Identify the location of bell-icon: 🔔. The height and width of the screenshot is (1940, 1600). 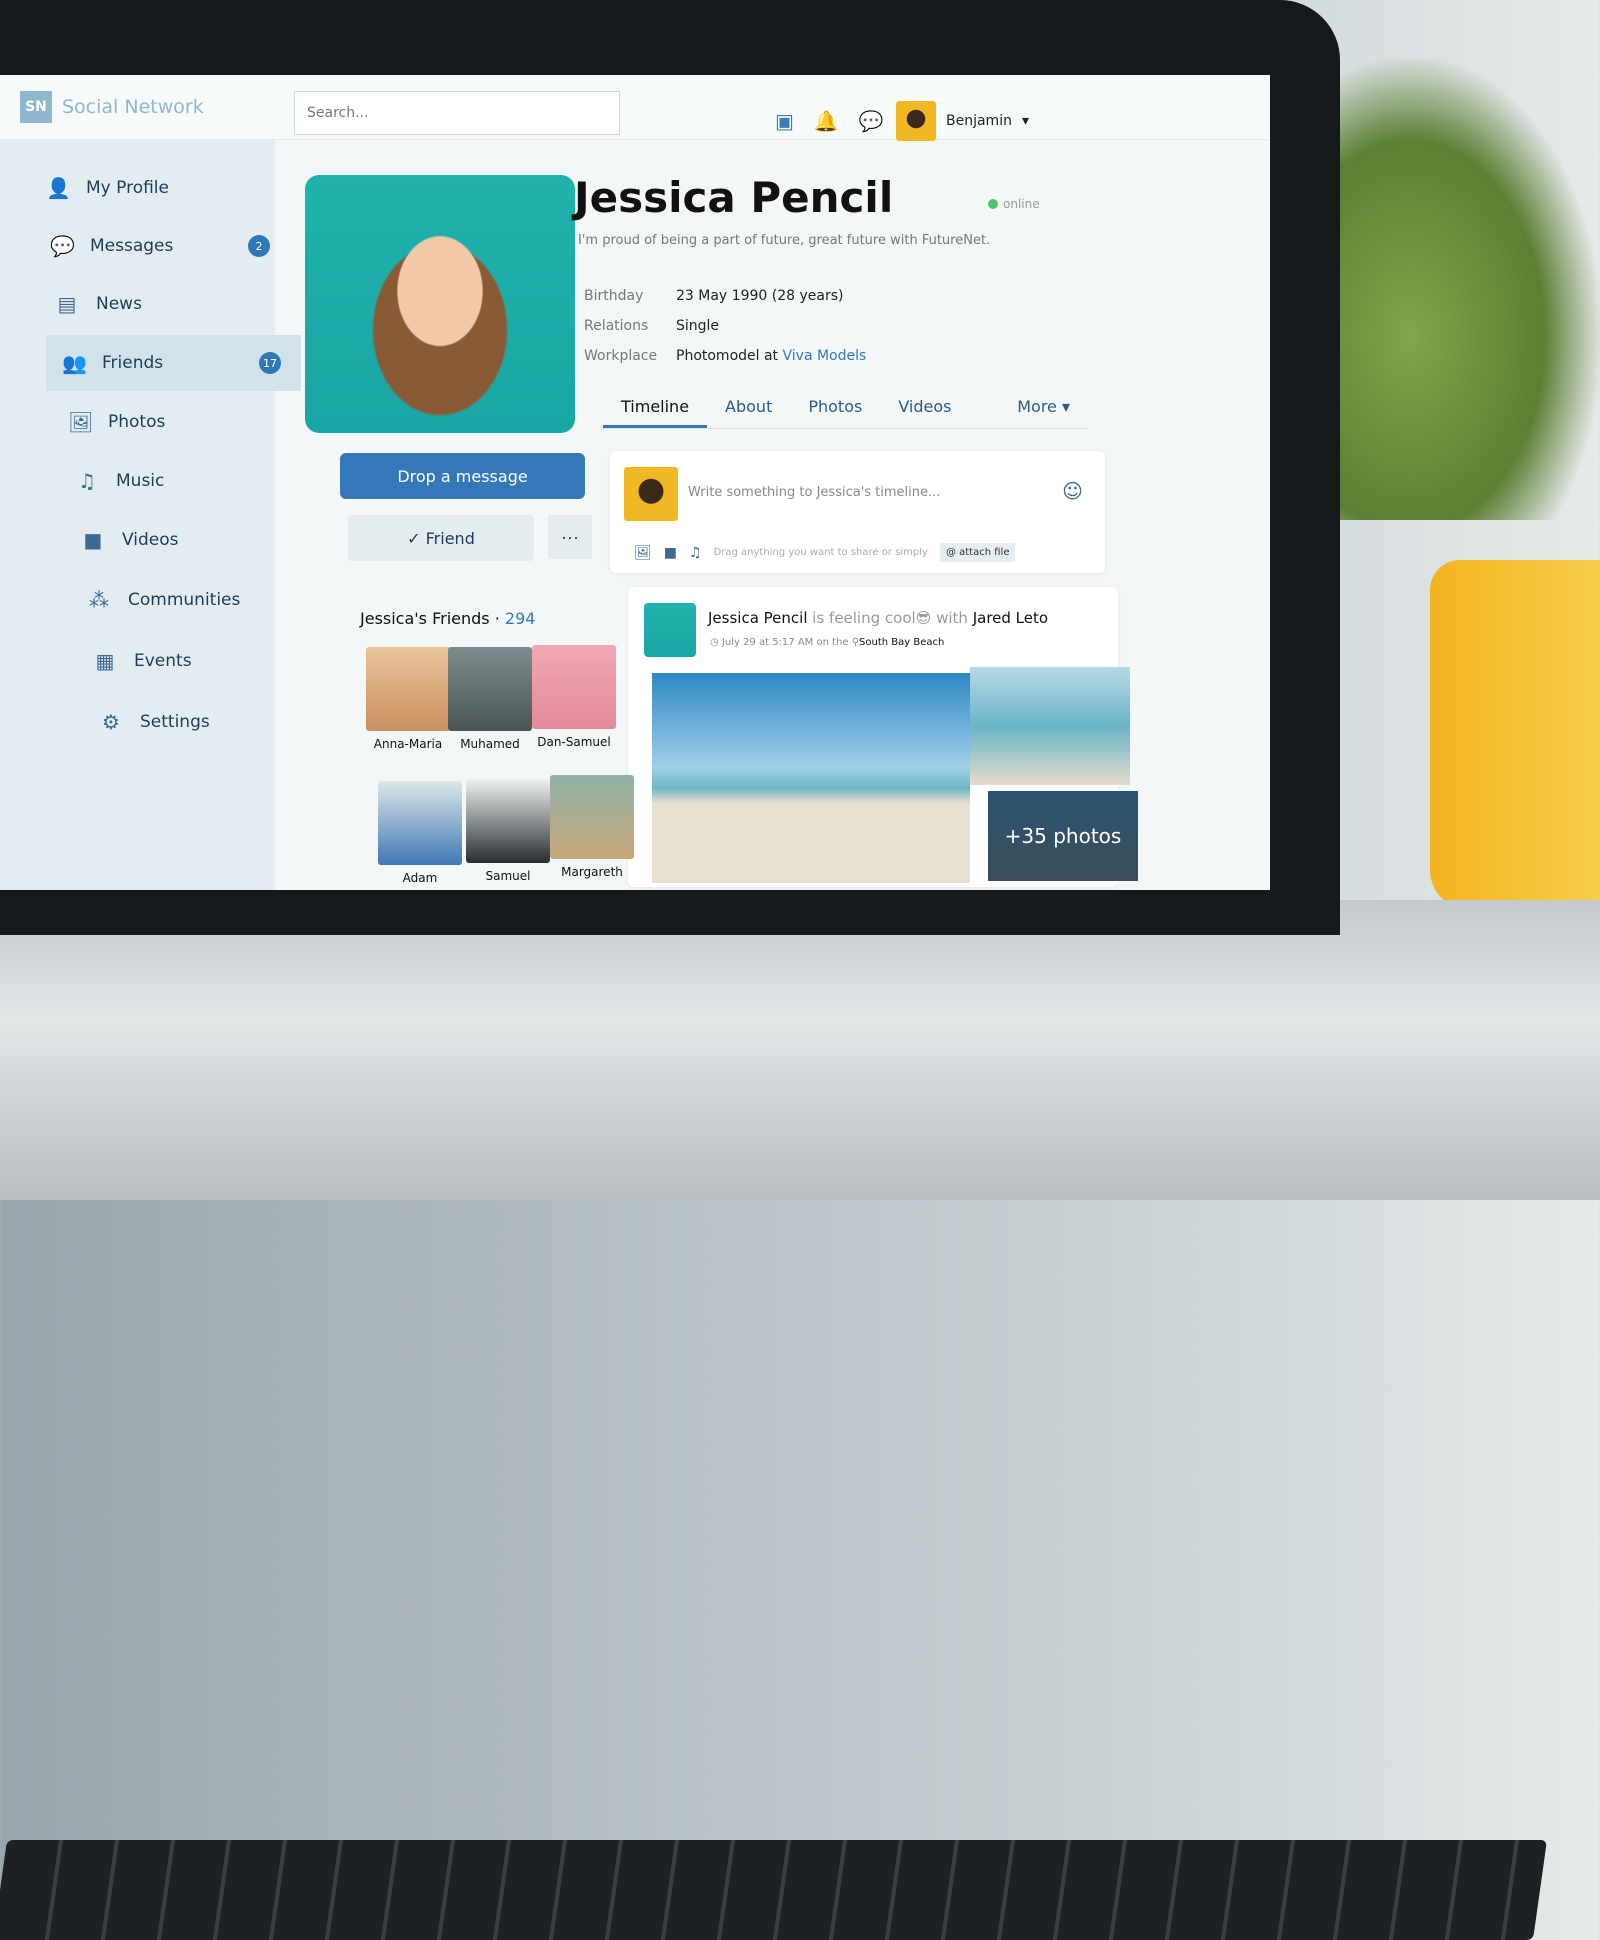
(826, 121).